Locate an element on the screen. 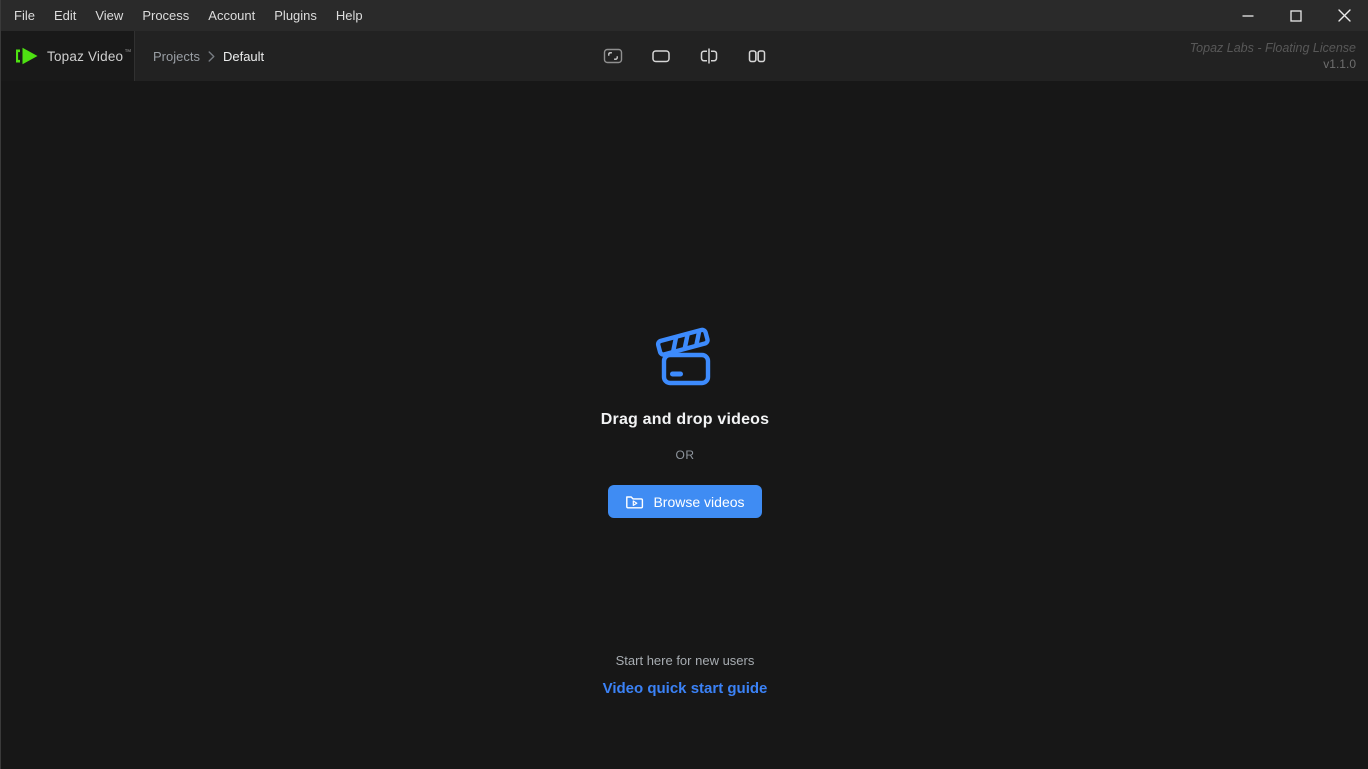 This screenshot has width=1368, height=769. menu-help: Help is located at coordinates (349, 15).